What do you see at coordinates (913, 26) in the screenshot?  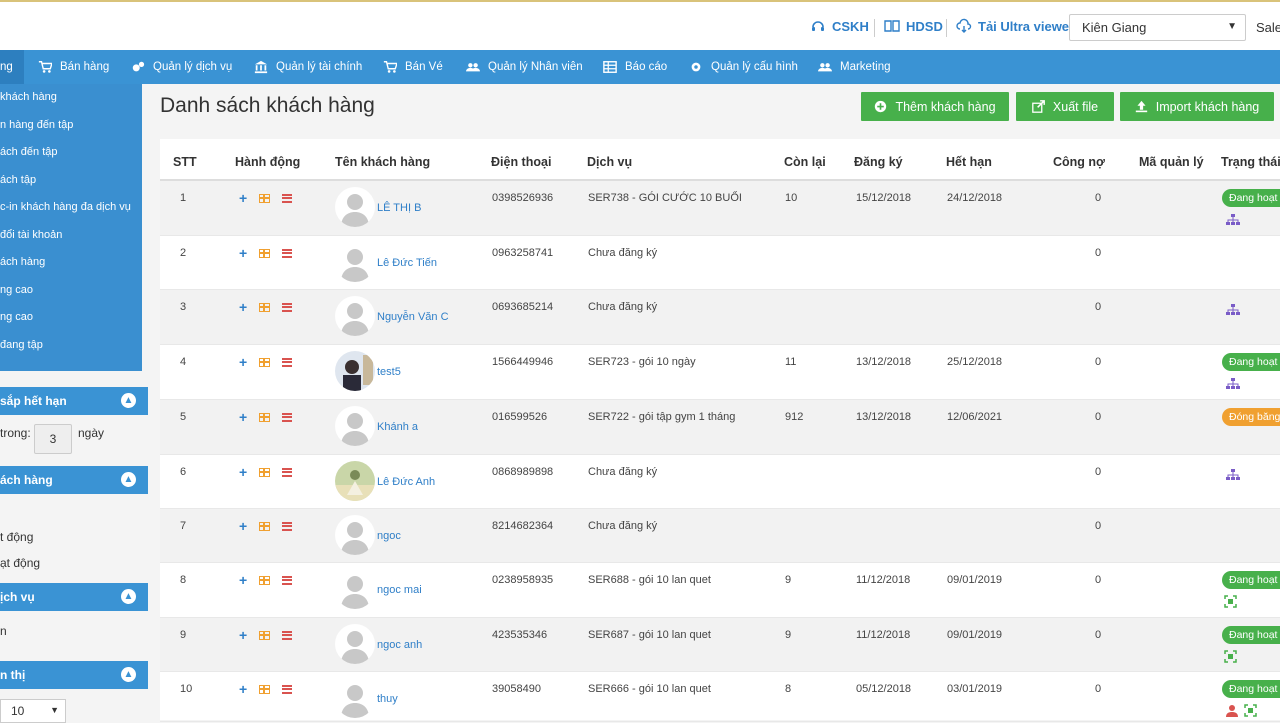 I see `hdsd-link: HDSD` at bounding box center [913, 26].